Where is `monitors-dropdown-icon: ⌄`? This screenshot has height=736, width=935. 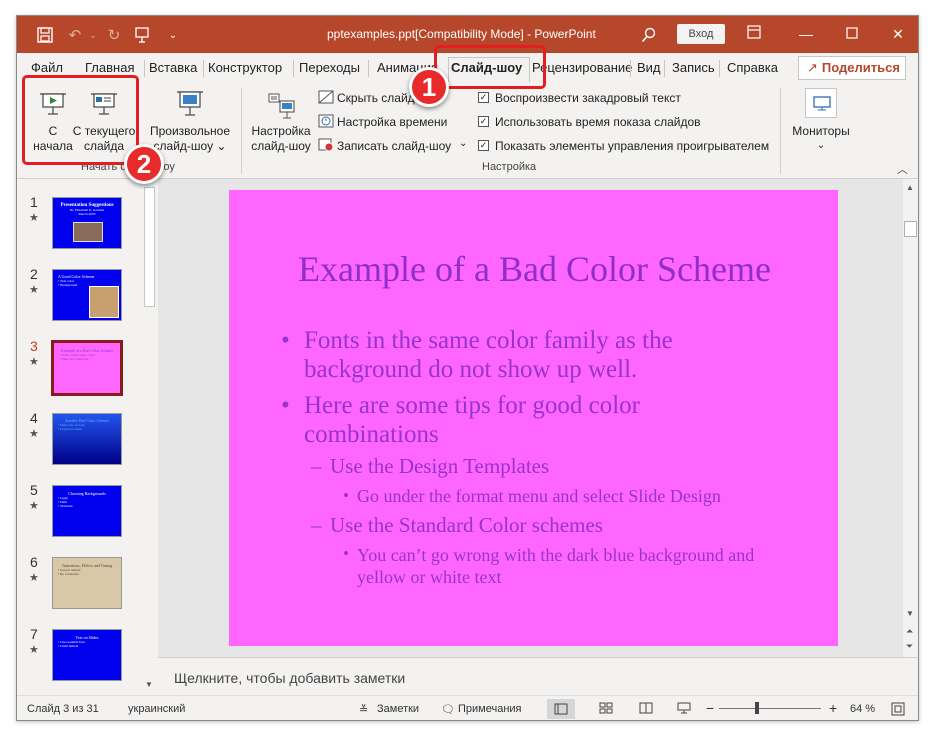 monitors-dropdown-icon: ⌄ is located at coordinates (821, 145).